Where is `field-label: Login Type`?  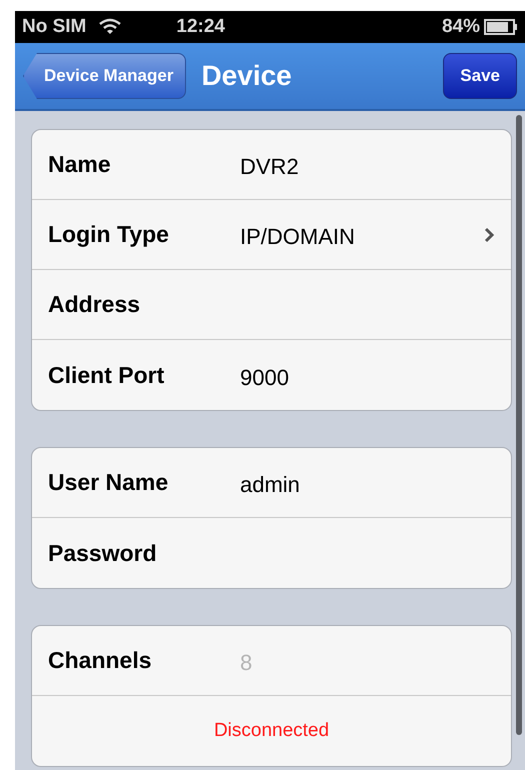 field-label: Login Type is located at coordinates (109, 235).